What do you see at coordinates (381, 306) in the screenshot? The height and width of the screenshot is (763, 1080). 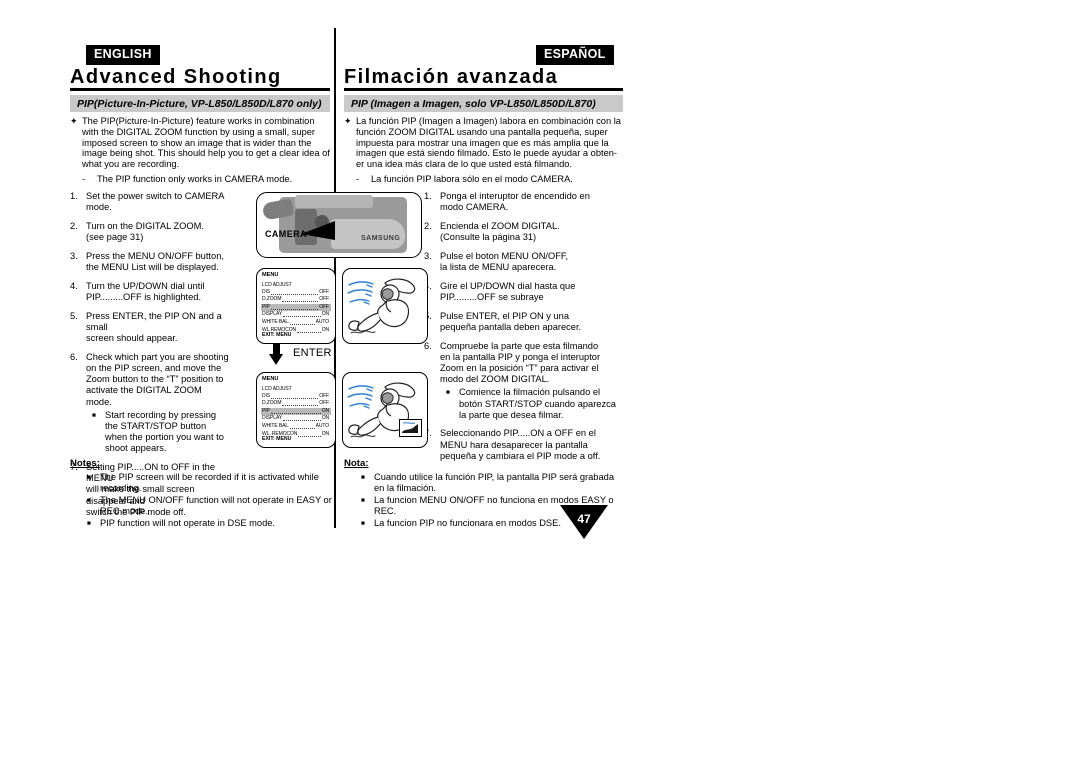 I see `skier-illustration-icon` at bounding box center [381, 306].